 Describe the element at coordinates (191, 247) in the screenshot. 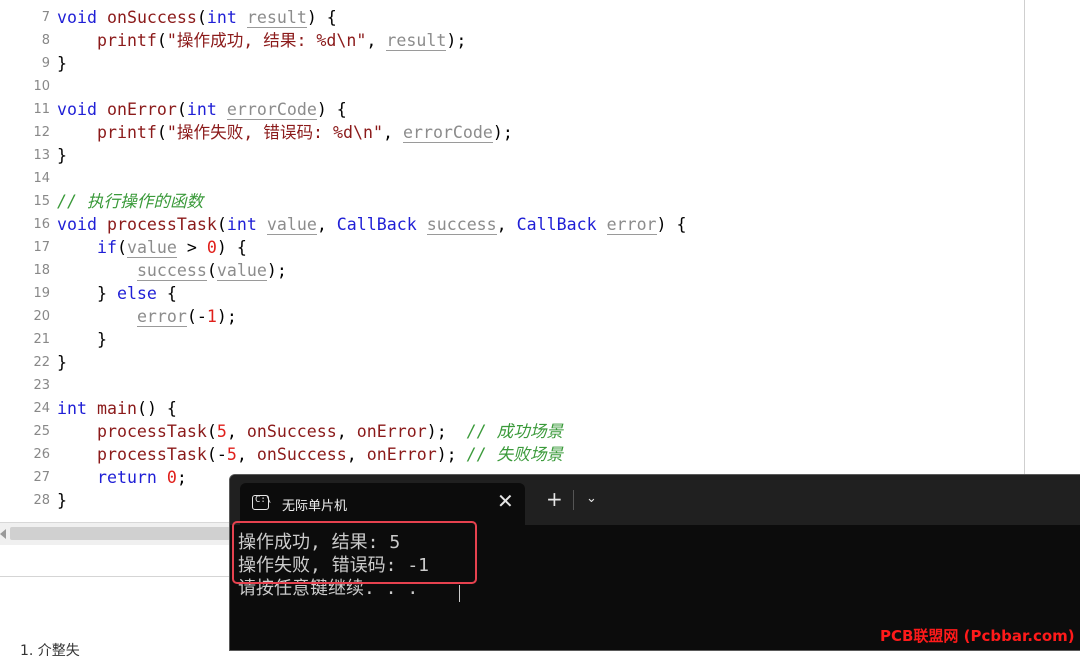

I see `code-token: >` at that location.